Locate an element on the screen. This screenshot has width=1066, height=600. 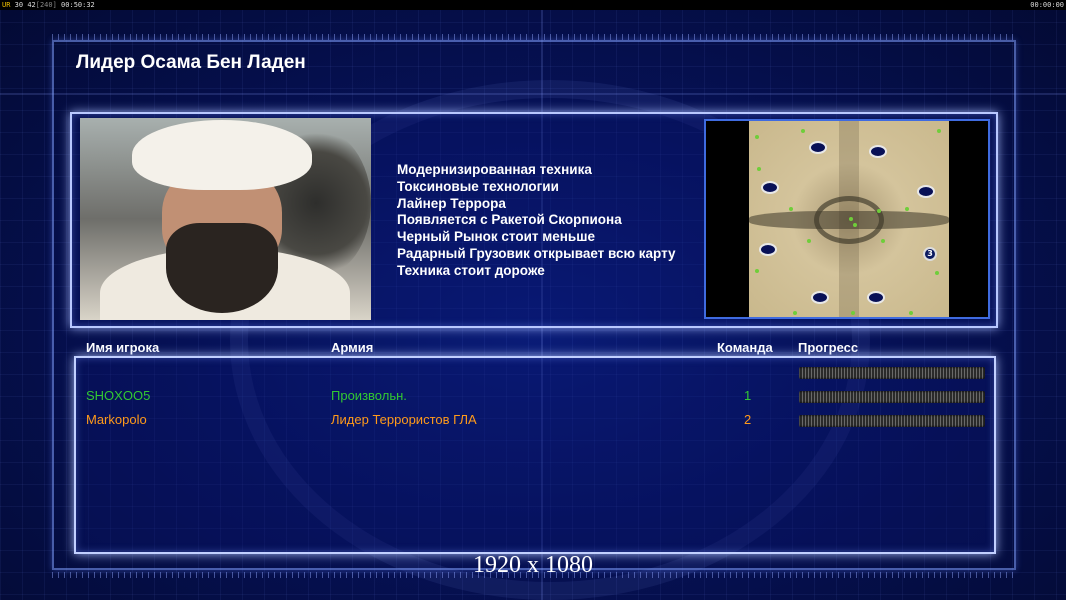
debug-bar: UR 30 42[240] 00:50:32 00:00:00 is located at coordinates (533, 5).